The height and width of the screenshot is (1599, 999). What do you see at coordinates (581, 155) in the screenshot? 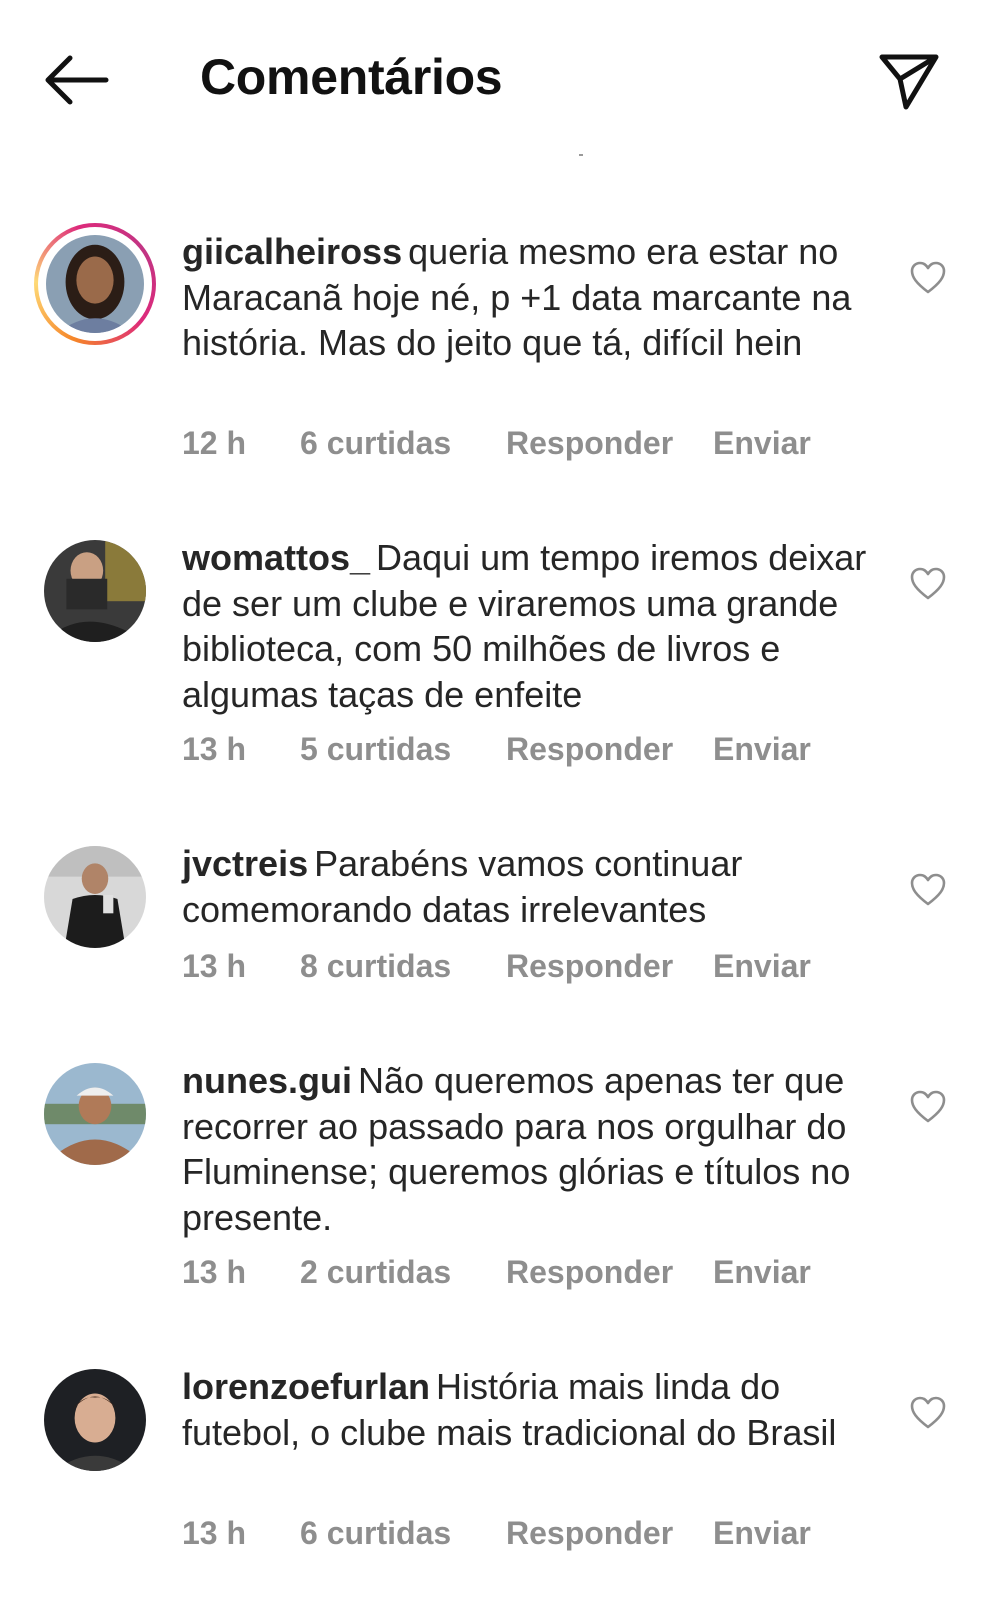
I see `divider-dot` at bounding box center [581, 155].